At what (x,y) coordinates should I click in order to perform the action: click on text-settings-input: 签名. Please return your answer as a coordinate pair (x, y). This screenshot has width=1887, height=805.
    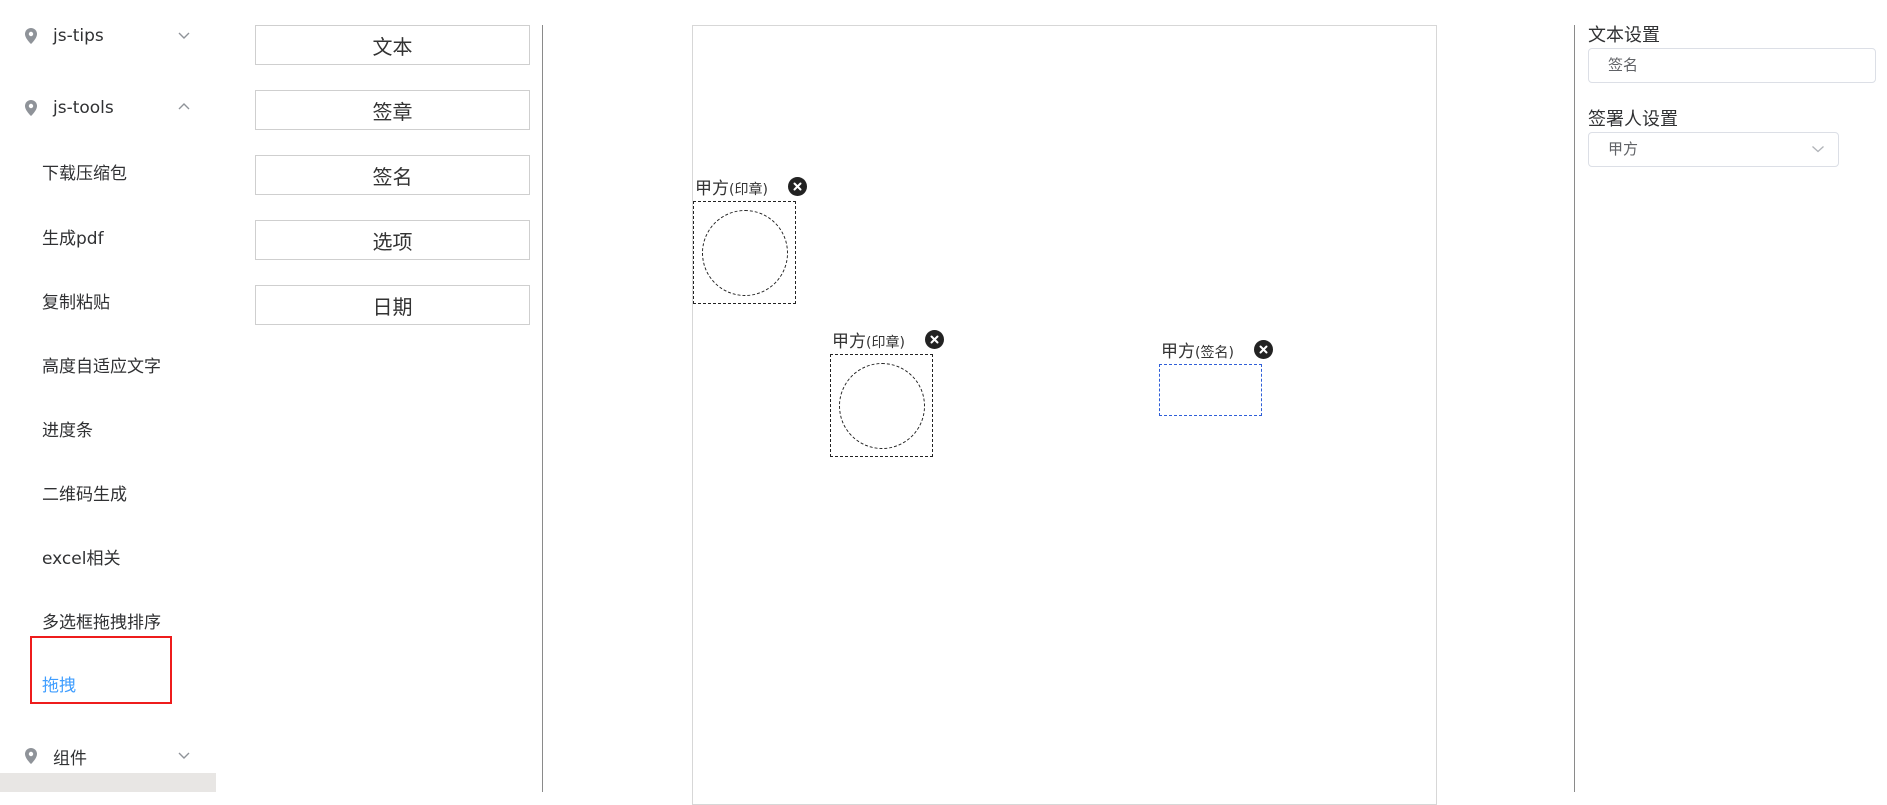
    Looking at the image, I should click on (1732, 65).